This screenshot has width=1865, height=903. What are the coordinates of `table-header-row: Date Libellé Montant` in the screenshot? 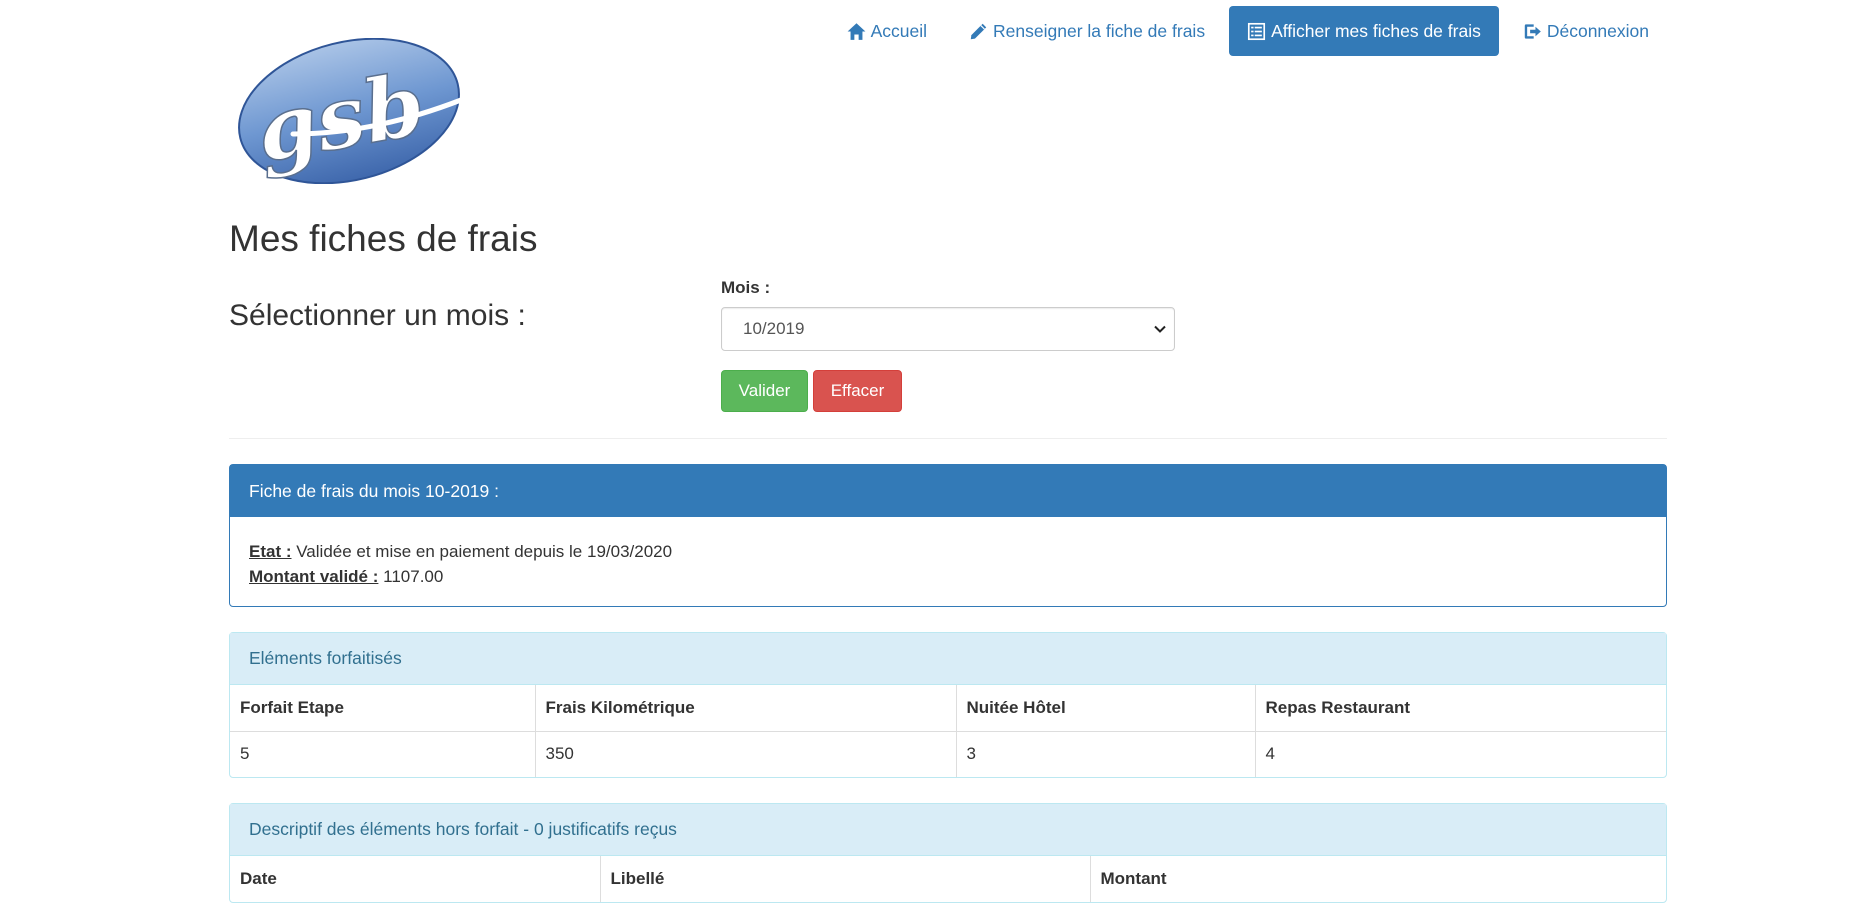 It's located at (948, 879).